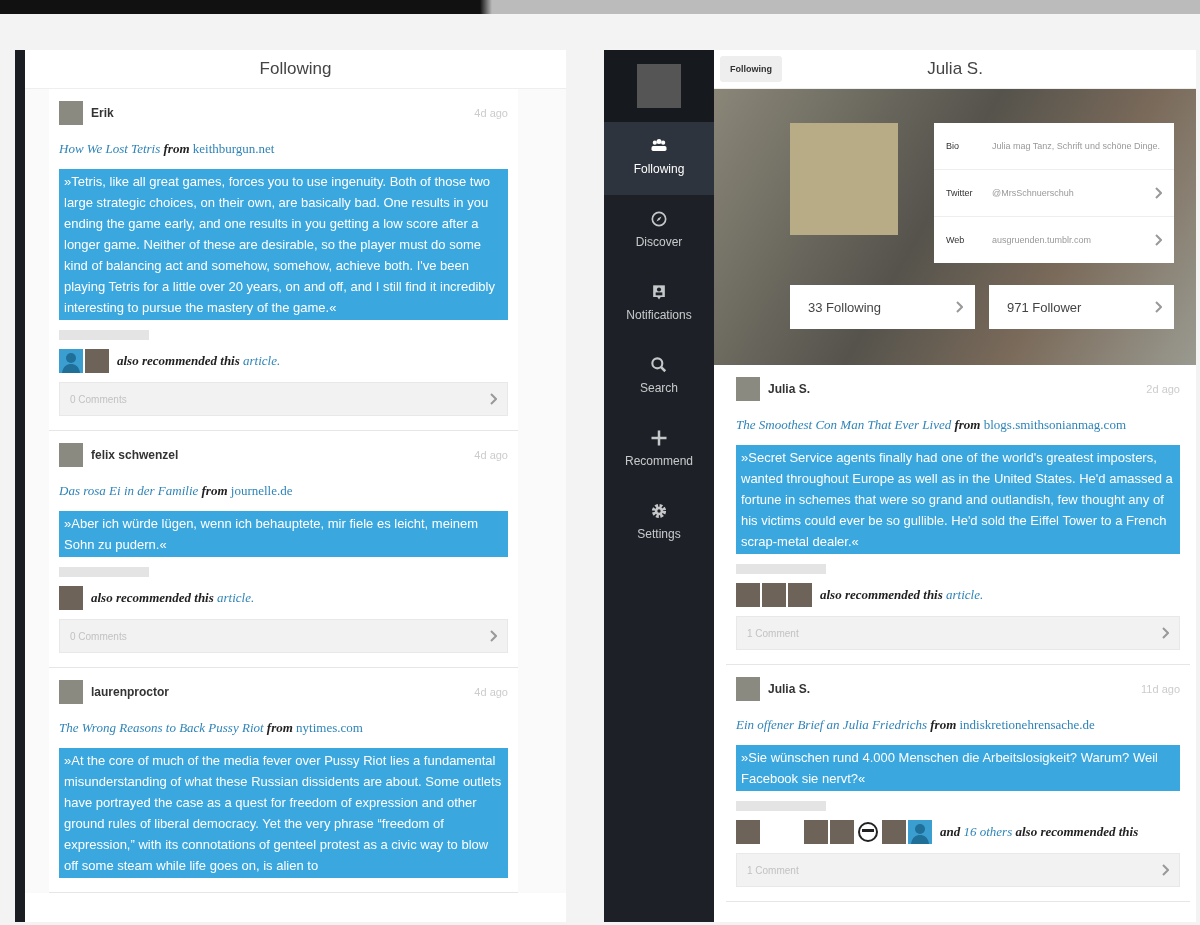 This screenshot has width=1200, height=925. What do you see at coordinates (279, 692) in the screenshot?
I see `user-name: laurenproctor` at bounding box center [279, 692].